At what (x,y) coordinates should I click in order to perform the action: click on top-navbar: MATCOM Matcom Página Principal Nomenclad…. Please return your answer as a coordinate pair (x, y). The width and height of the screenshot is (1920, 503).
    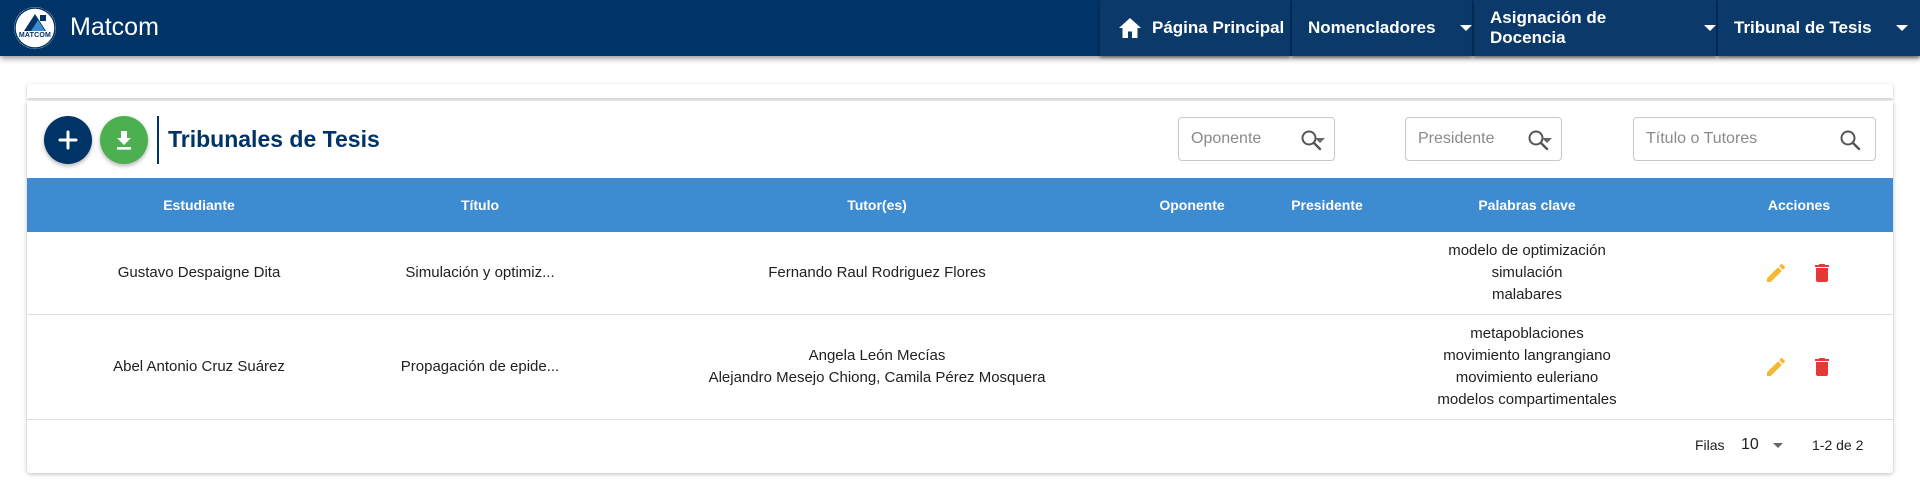
    Looking at the image, I should click on (960, 28).